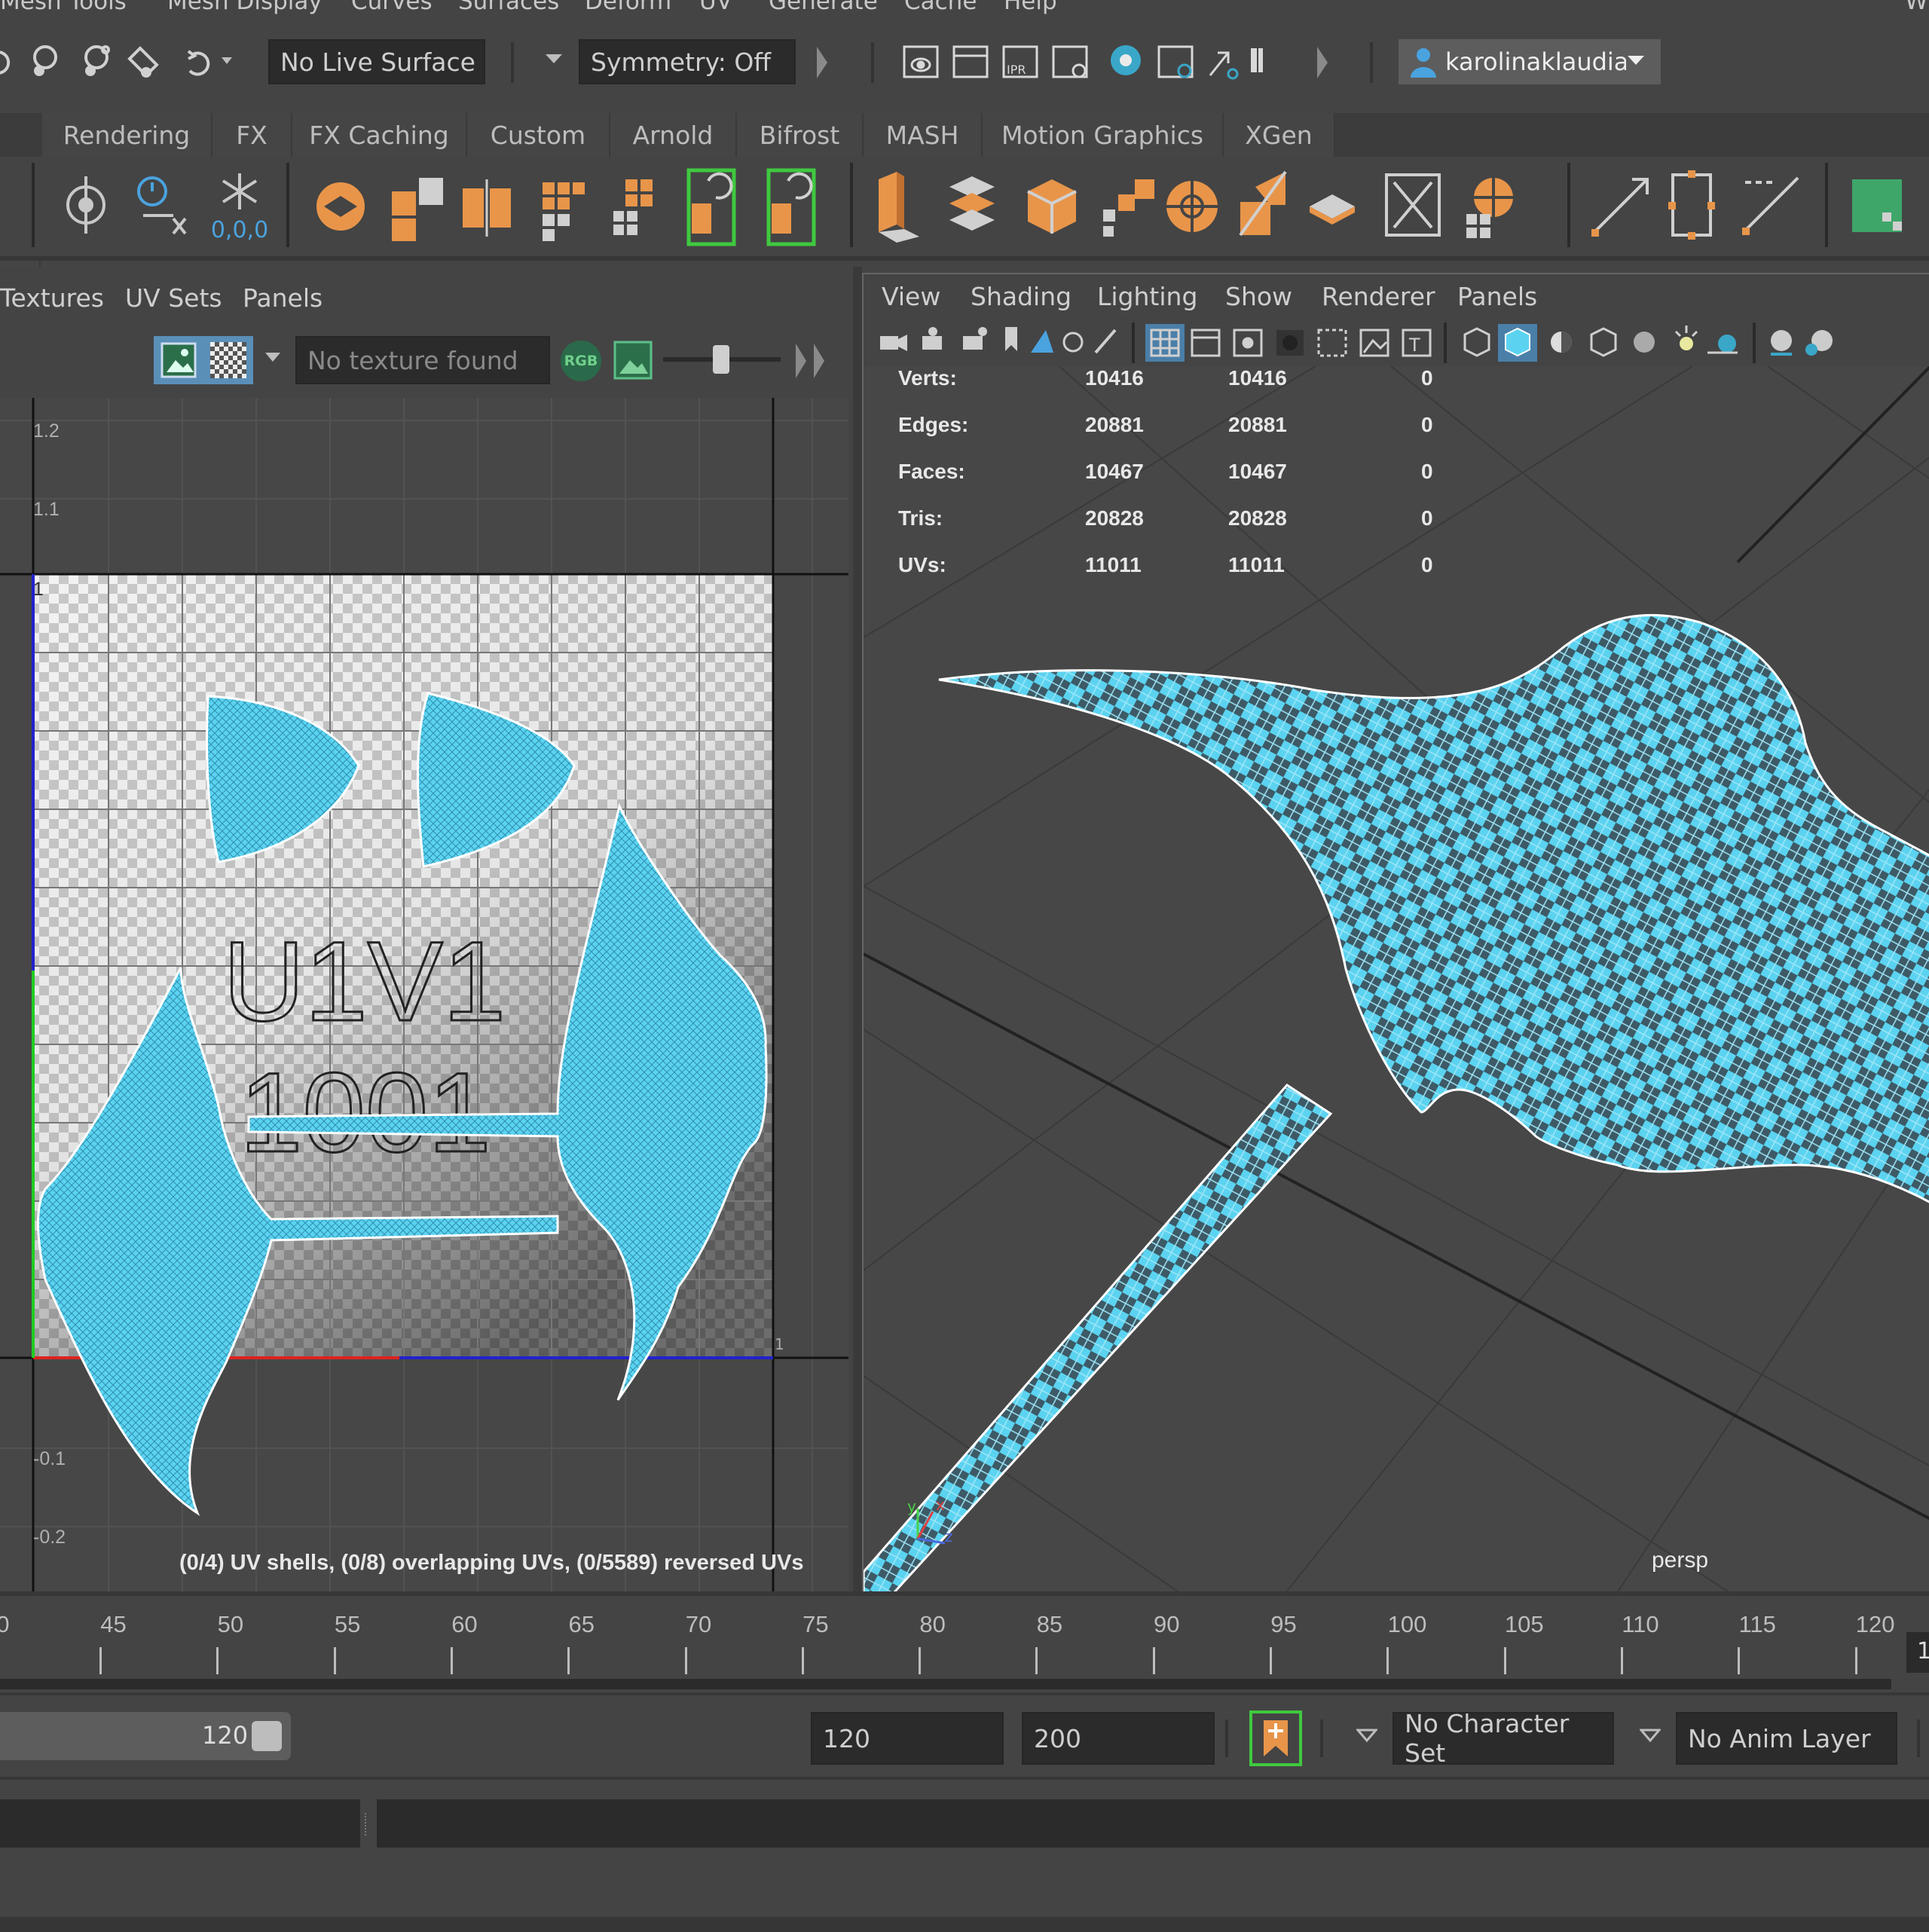  What do you see at coordinates (86, 207) in the screenshot?
I see `pivot-icon` at bounding box center [86, 207].